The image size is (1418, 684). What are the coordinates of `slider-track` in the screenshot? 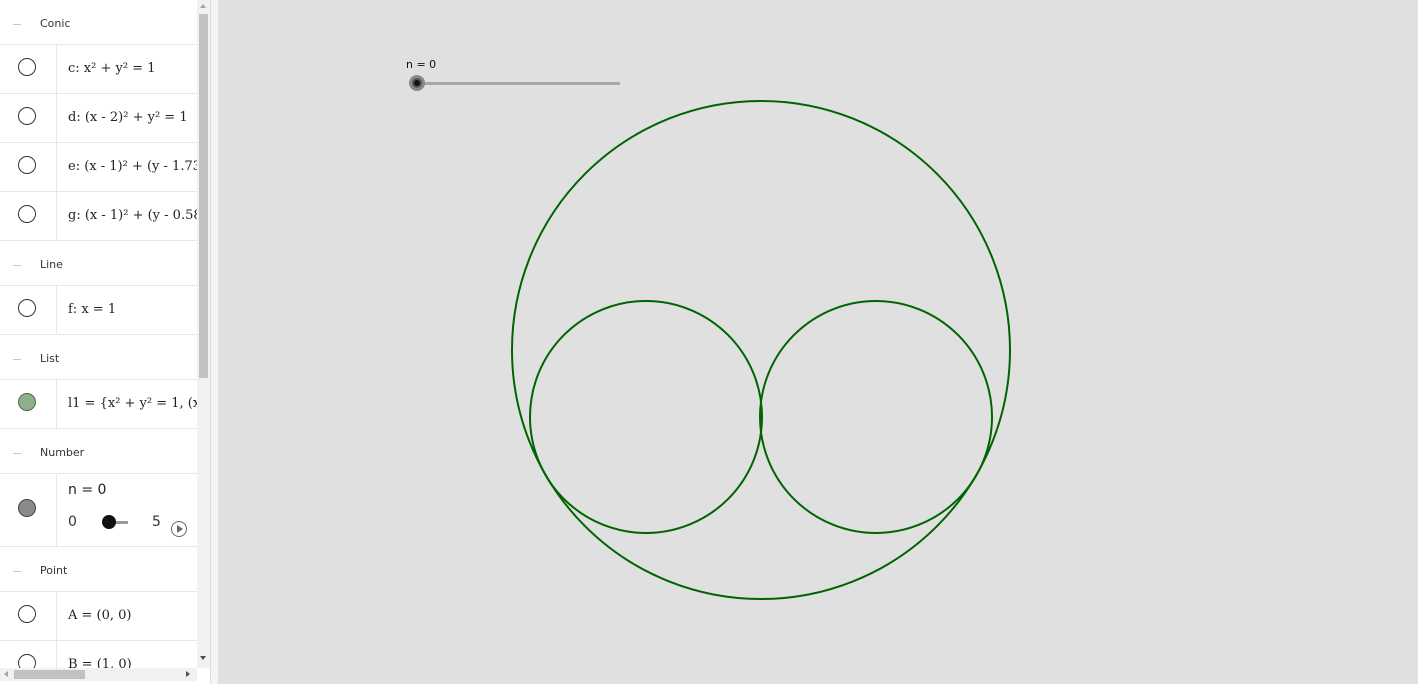 It's located at (518, 83).